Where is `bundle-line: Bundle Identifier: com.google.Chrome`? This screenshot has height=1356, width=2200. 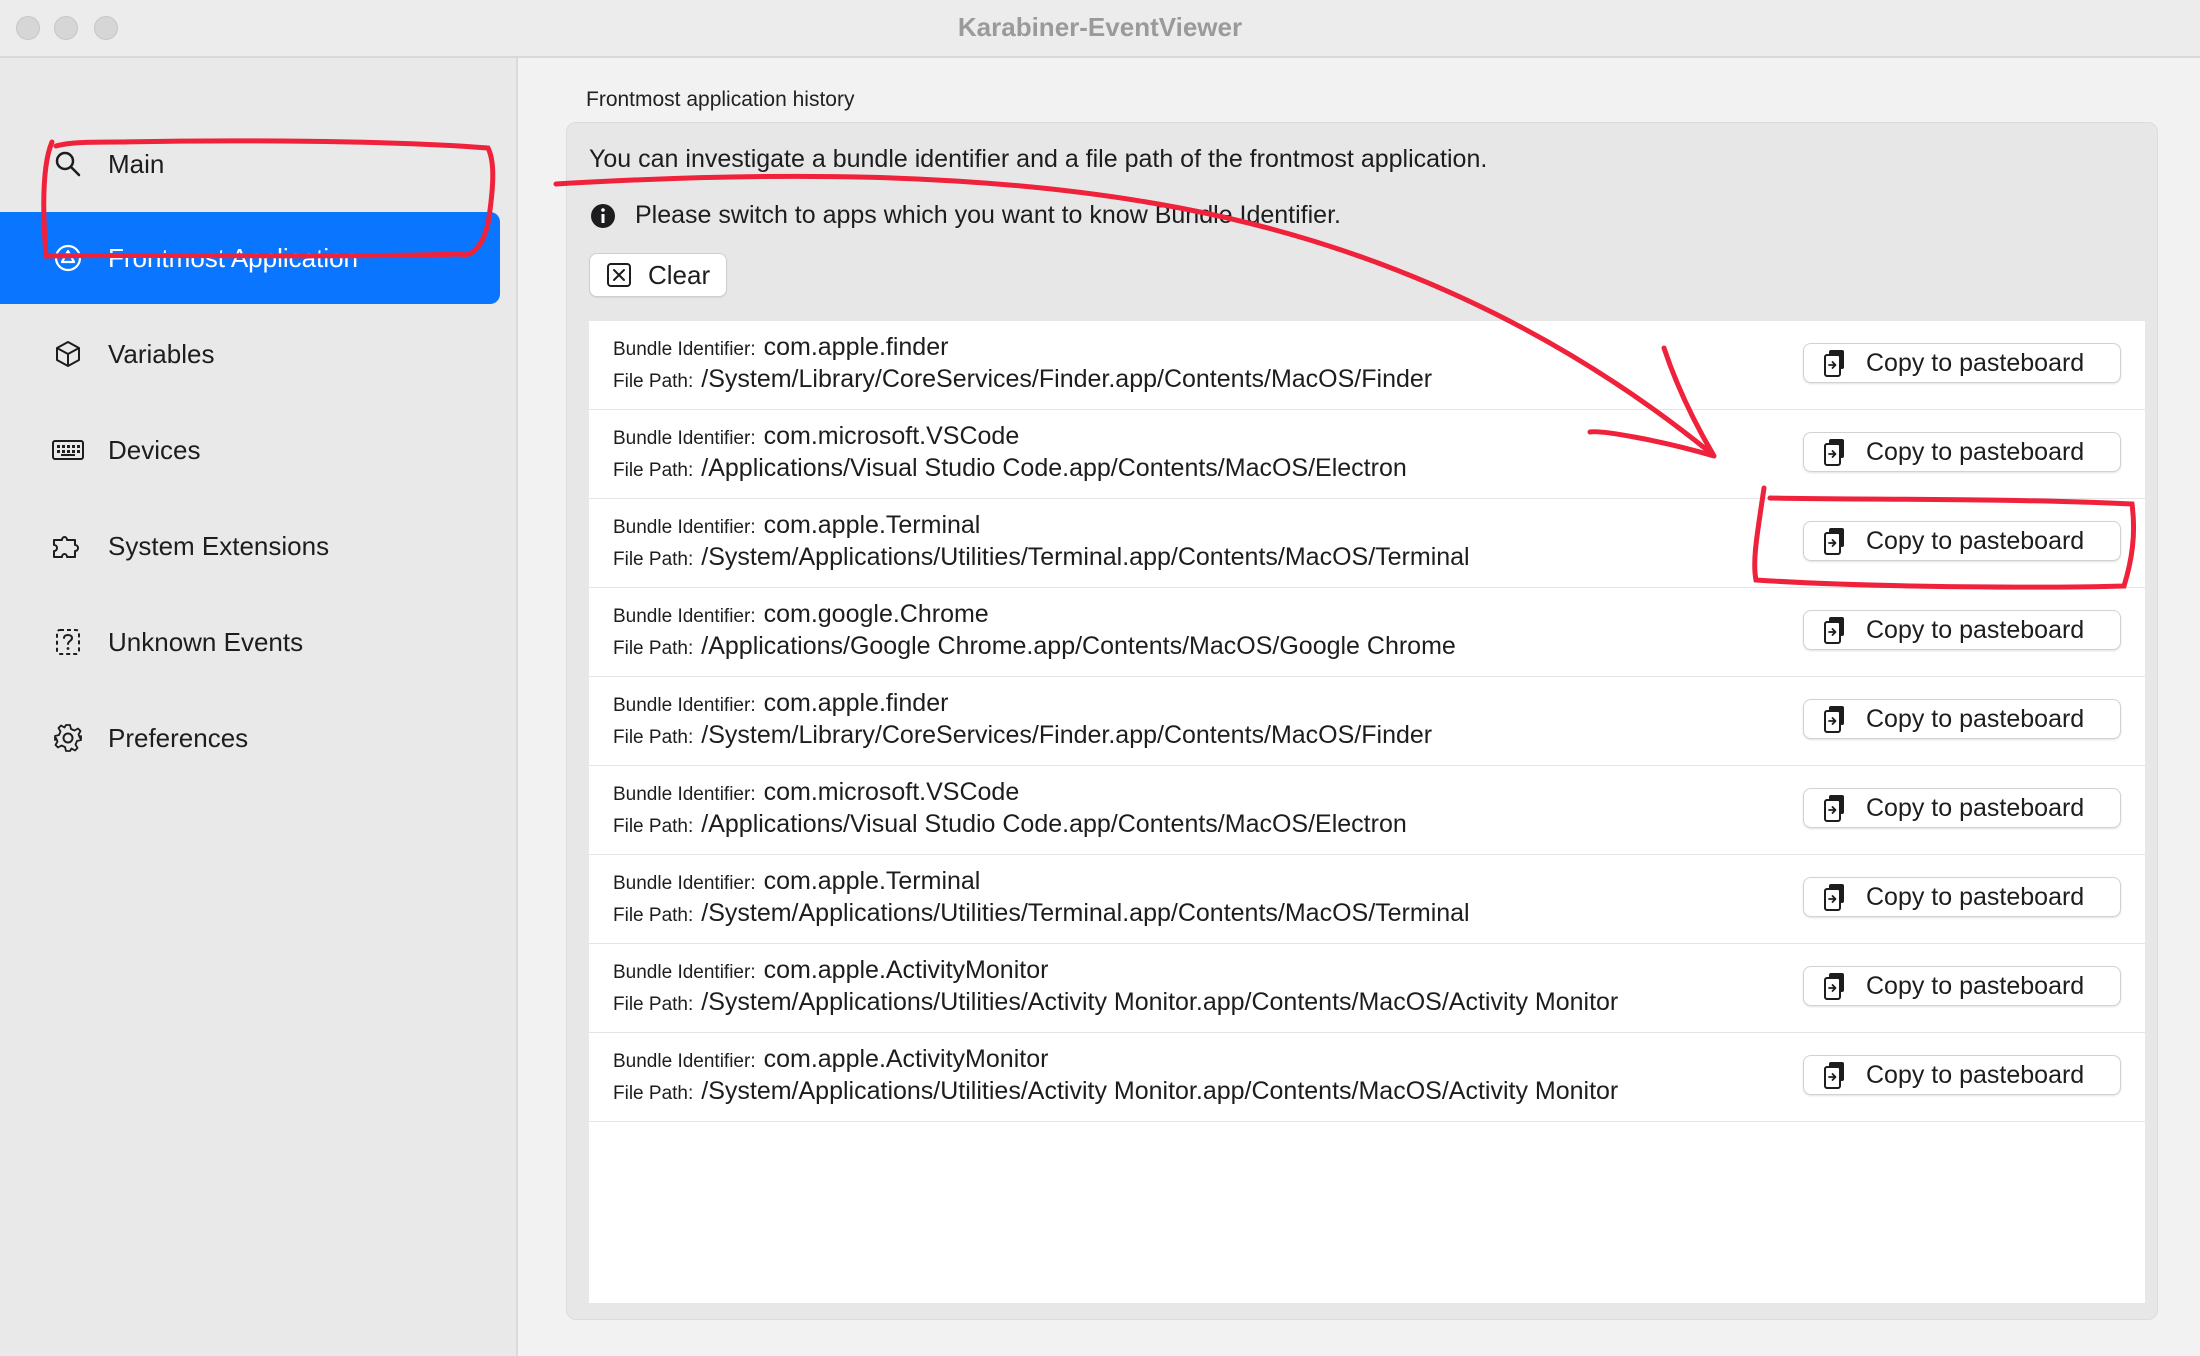
bundle-line: Bundle Identifier: com.google.Chrome is located at coordinates (801, 614).